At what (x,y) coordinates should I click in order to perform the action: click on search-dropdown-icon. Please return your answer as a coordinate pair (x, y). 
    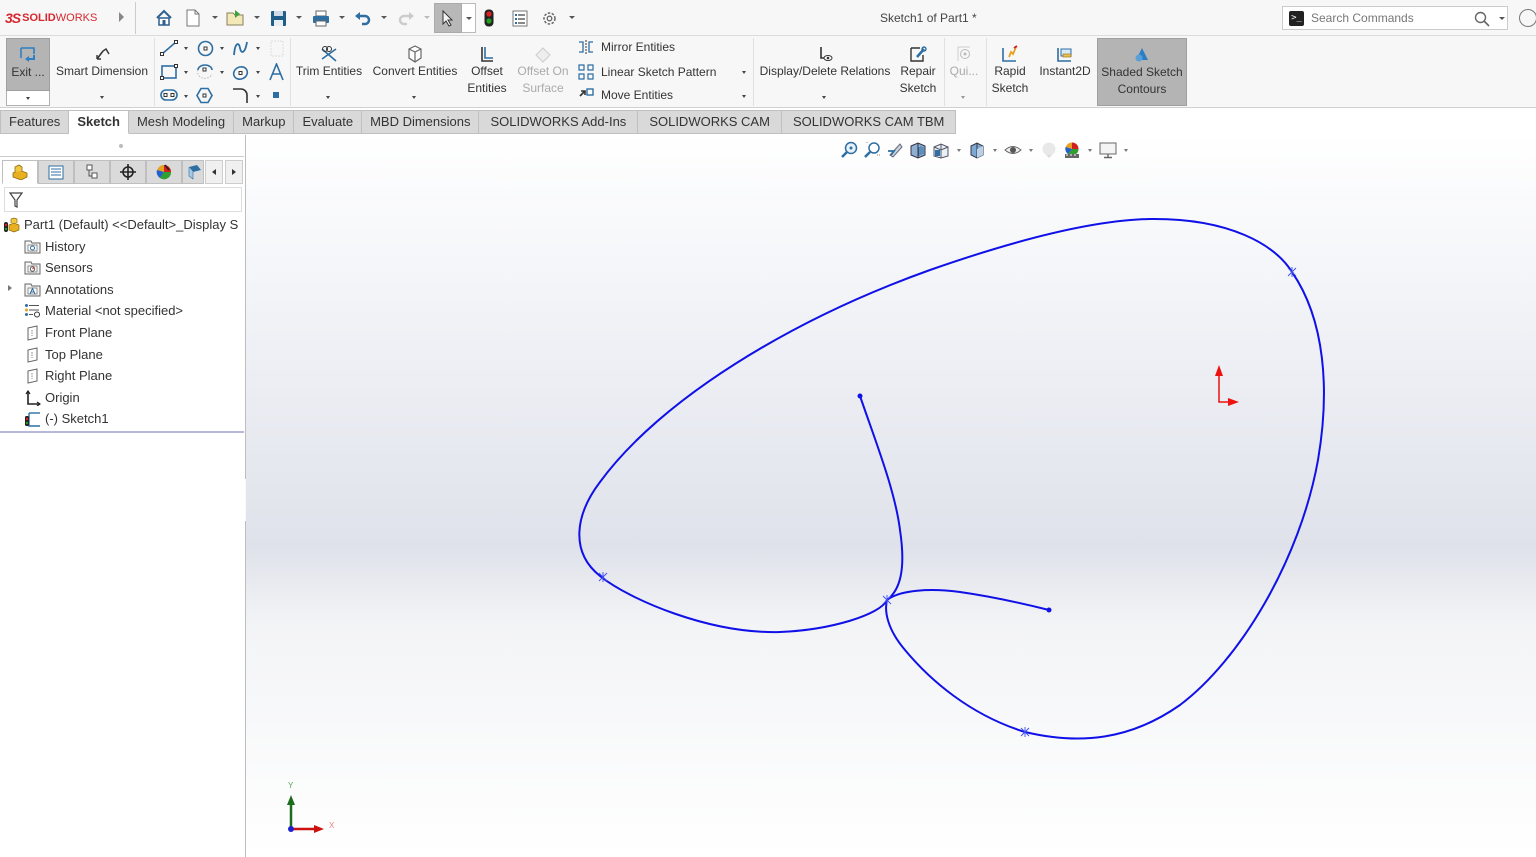
    Looking at the image, I should click on (1502, 18).